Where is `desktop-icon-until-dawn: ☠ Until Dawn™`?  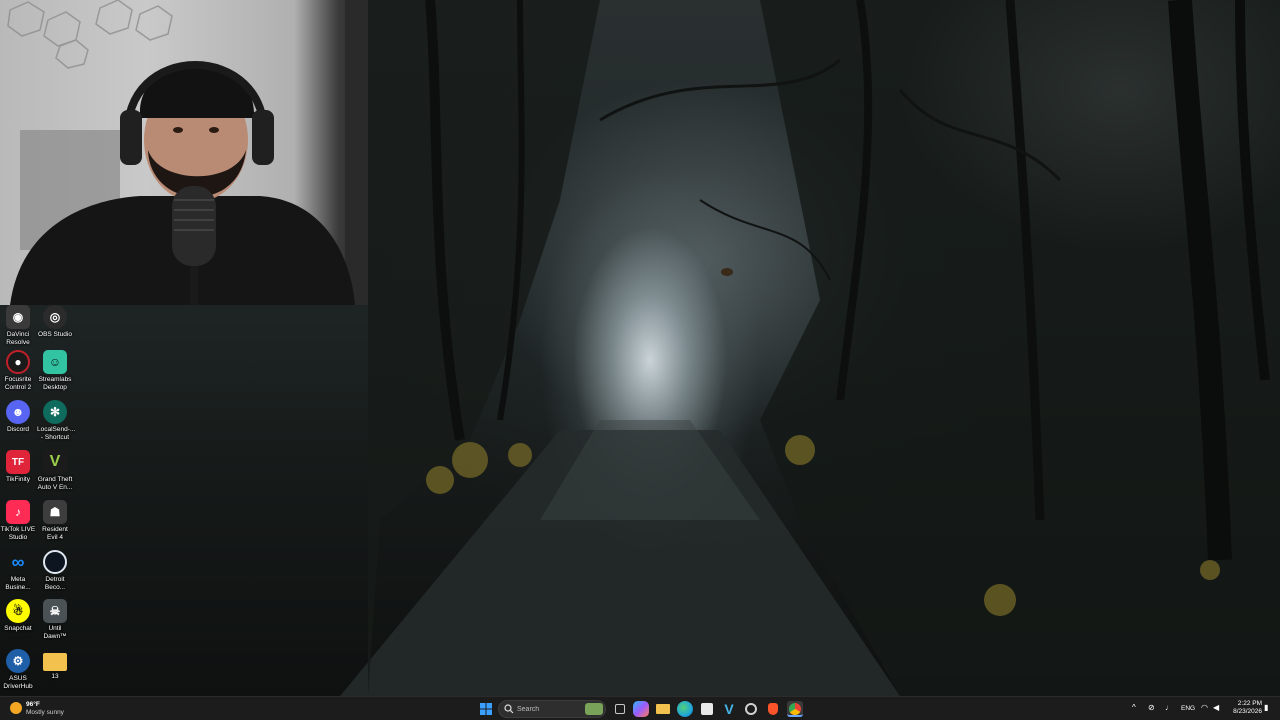
desktop-icon-until-dawn: ☠ Until Dawn™ is located at coordinates (55, 620).